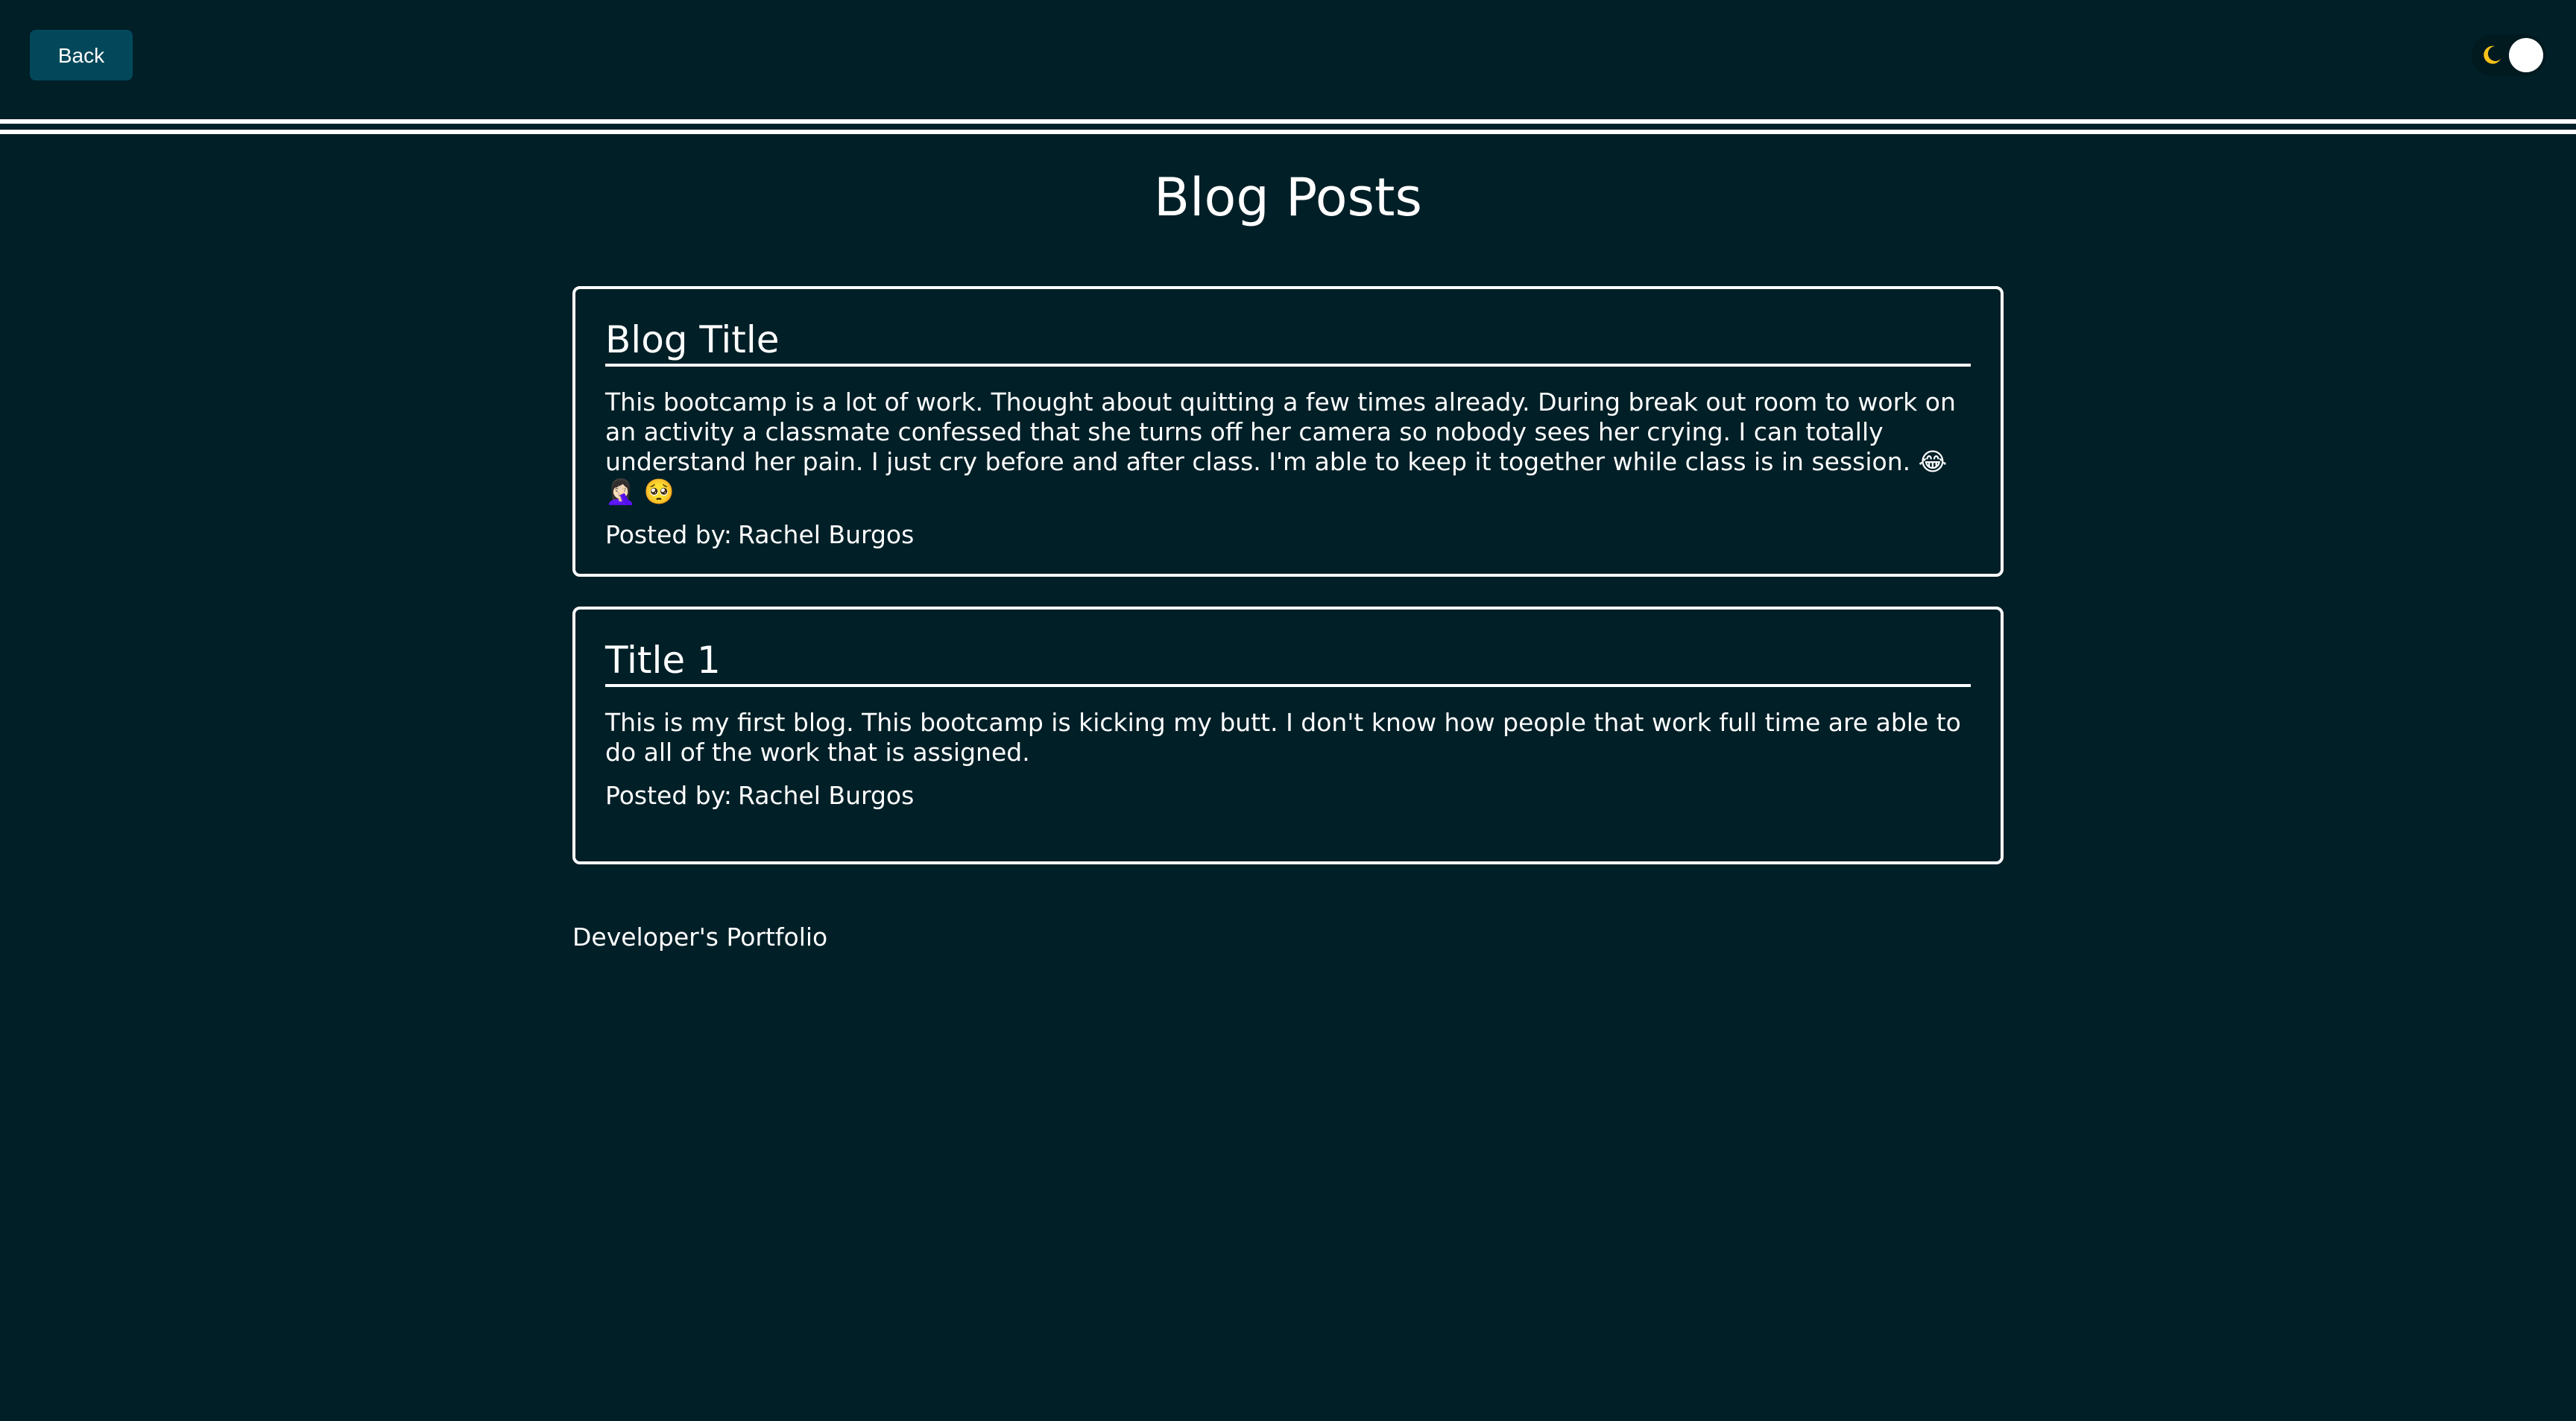 The width and height of the screenshot is (2576, 1421). Describe the element at coordinates (1288, 122) in the screenshot. I see `header-divider-top` at that location.